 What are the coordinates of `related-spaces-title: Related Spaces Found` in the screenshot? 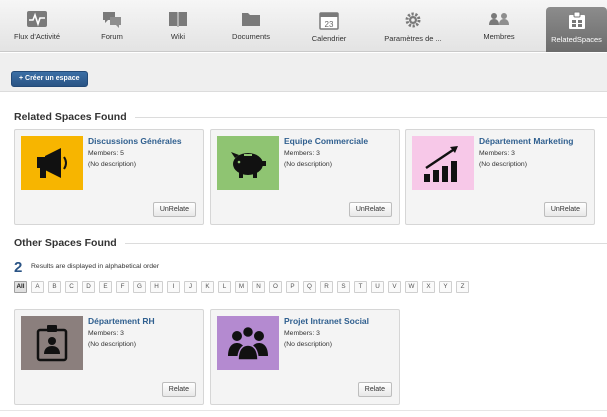 It's located at (74, 117).